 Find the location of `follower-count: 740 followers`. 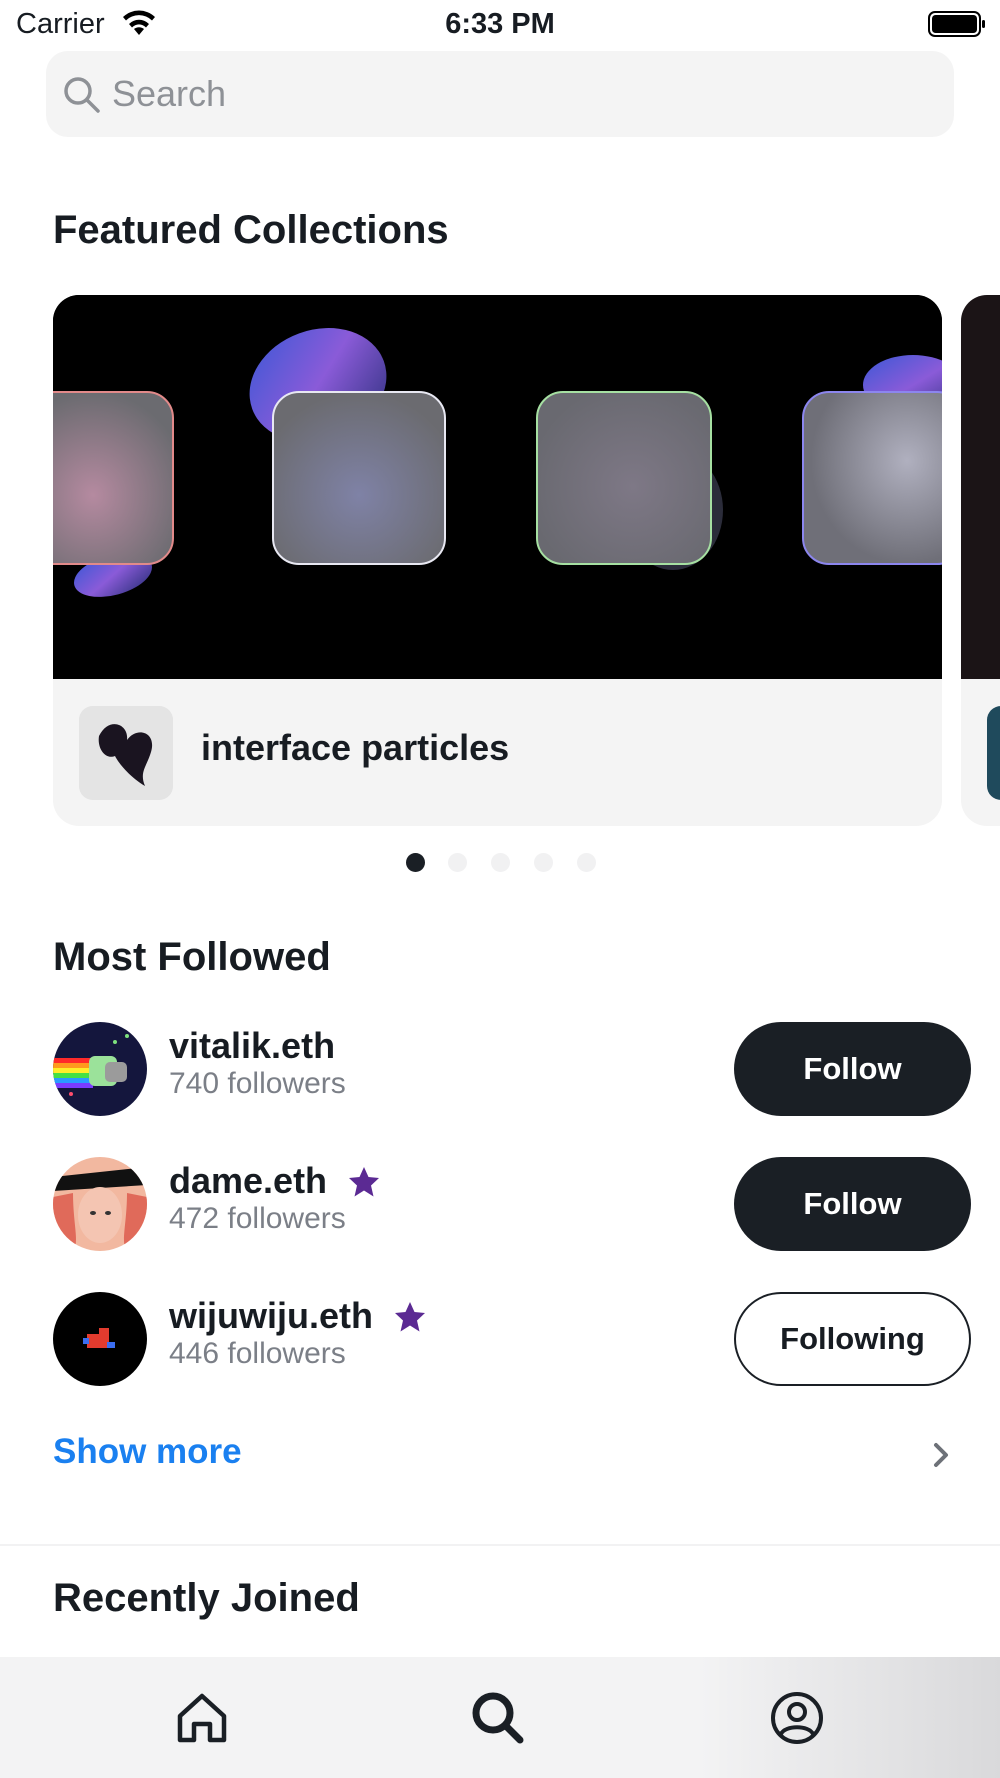

follower-count: 740 followers is located at coordinates (257, 1083).